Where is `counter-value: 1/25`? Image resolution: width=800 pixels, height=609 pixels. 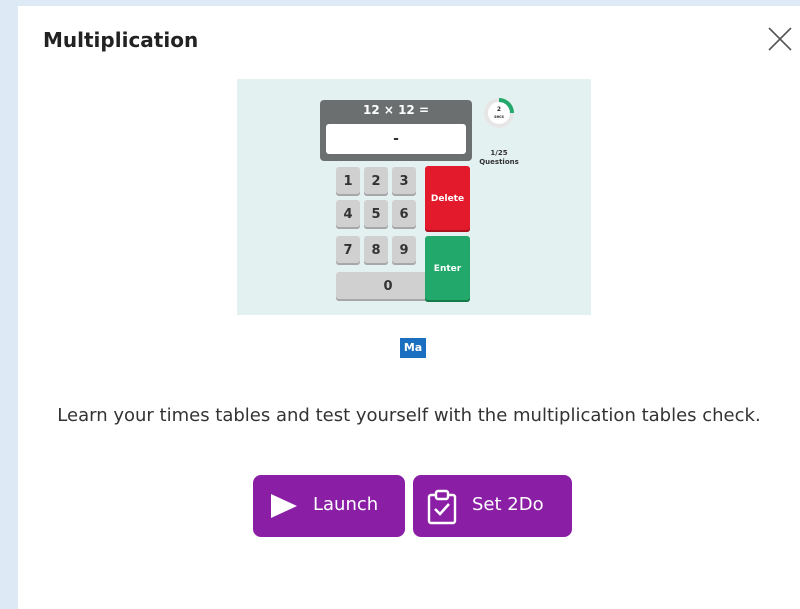
counter-value: 1/25 is located at coordinates (499, 153).